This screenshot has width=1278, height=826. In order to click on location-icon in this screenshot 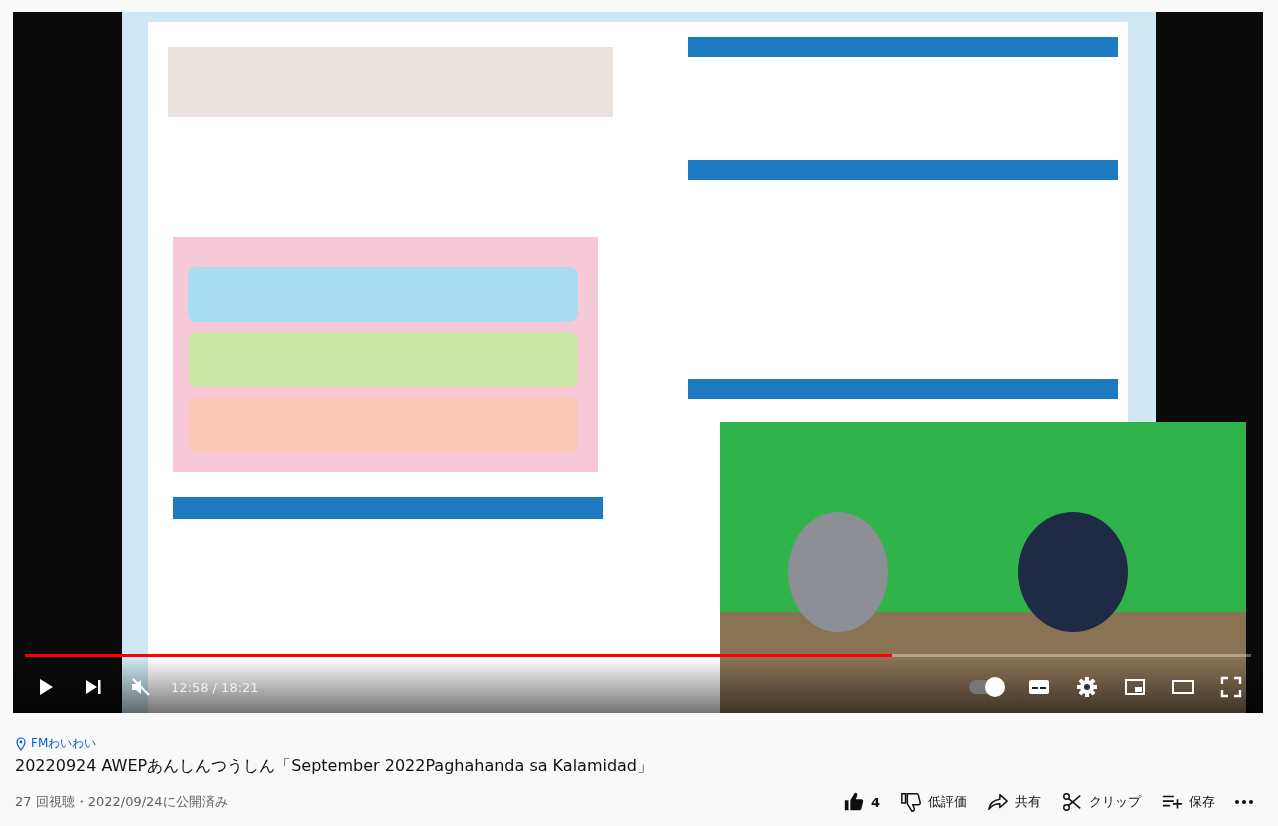, I will do `click(21, 743)`.